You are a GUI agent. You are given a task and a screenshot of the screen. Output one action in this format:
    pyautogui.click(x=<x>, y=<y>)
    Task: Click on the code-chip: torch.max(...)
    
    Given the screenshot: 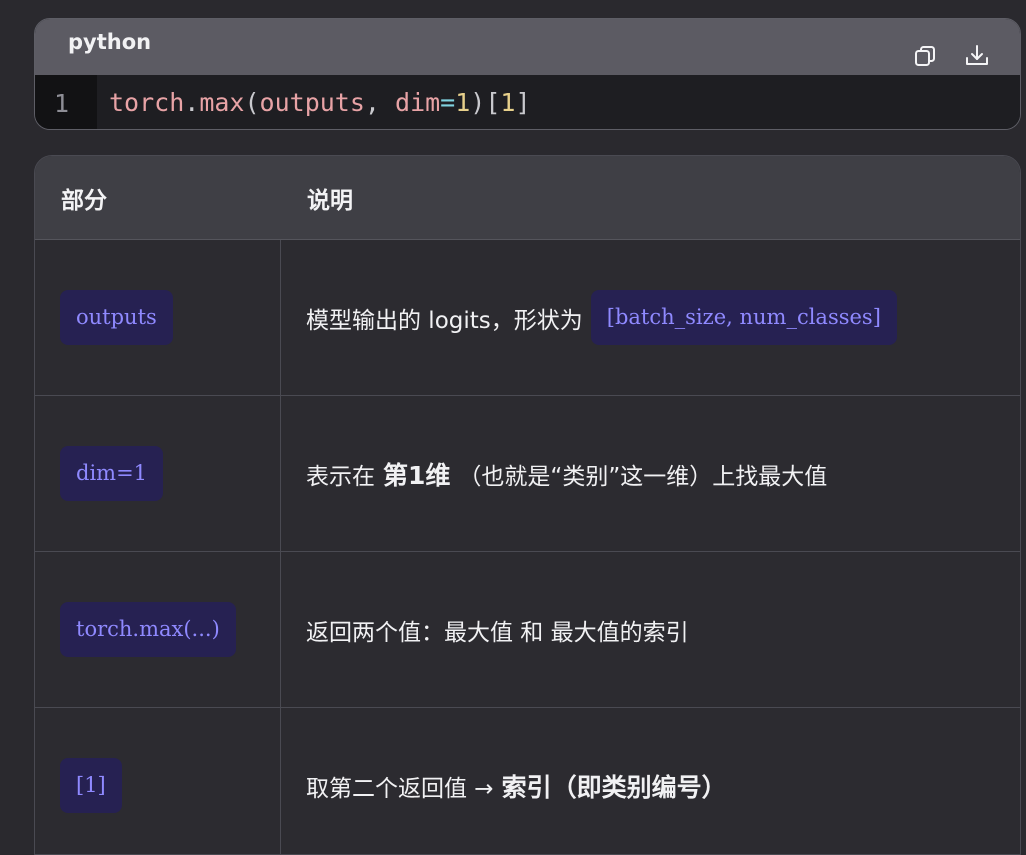 What is the action you would take?
    pyautogui.click(x=148, y=629)
    